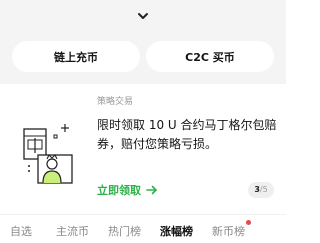 This screenshot has width=320, height=243. Describe the element at coordinates (119, 190) in the screenshot. I see `claim-now-label: 立即领取` at that location.